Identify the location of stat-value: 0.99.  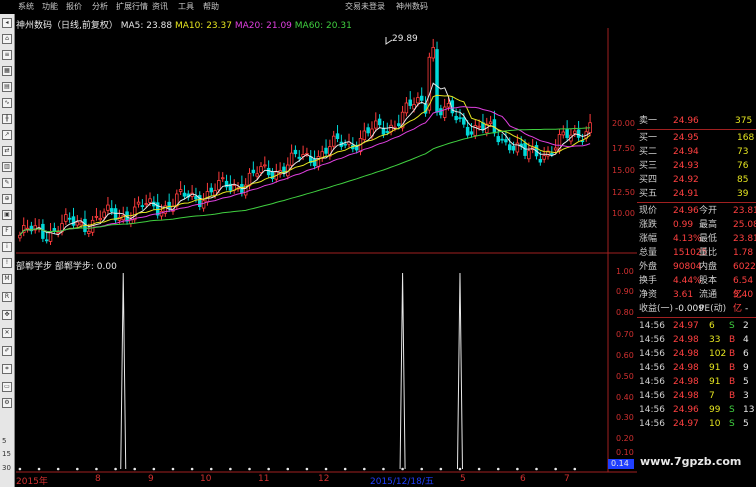
(683, 225).